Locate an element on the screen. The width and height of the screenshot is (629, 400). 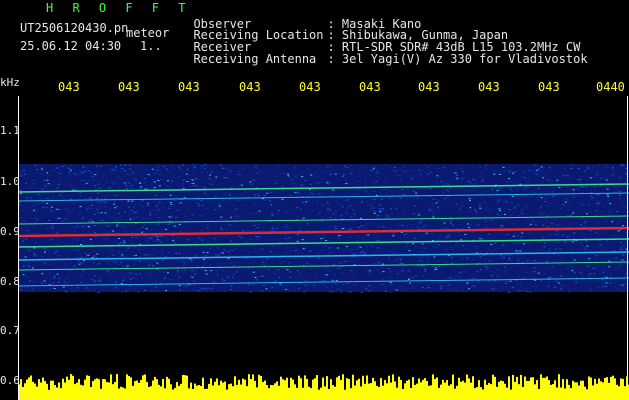
plot-left-border is located at coordinates (18, 248).